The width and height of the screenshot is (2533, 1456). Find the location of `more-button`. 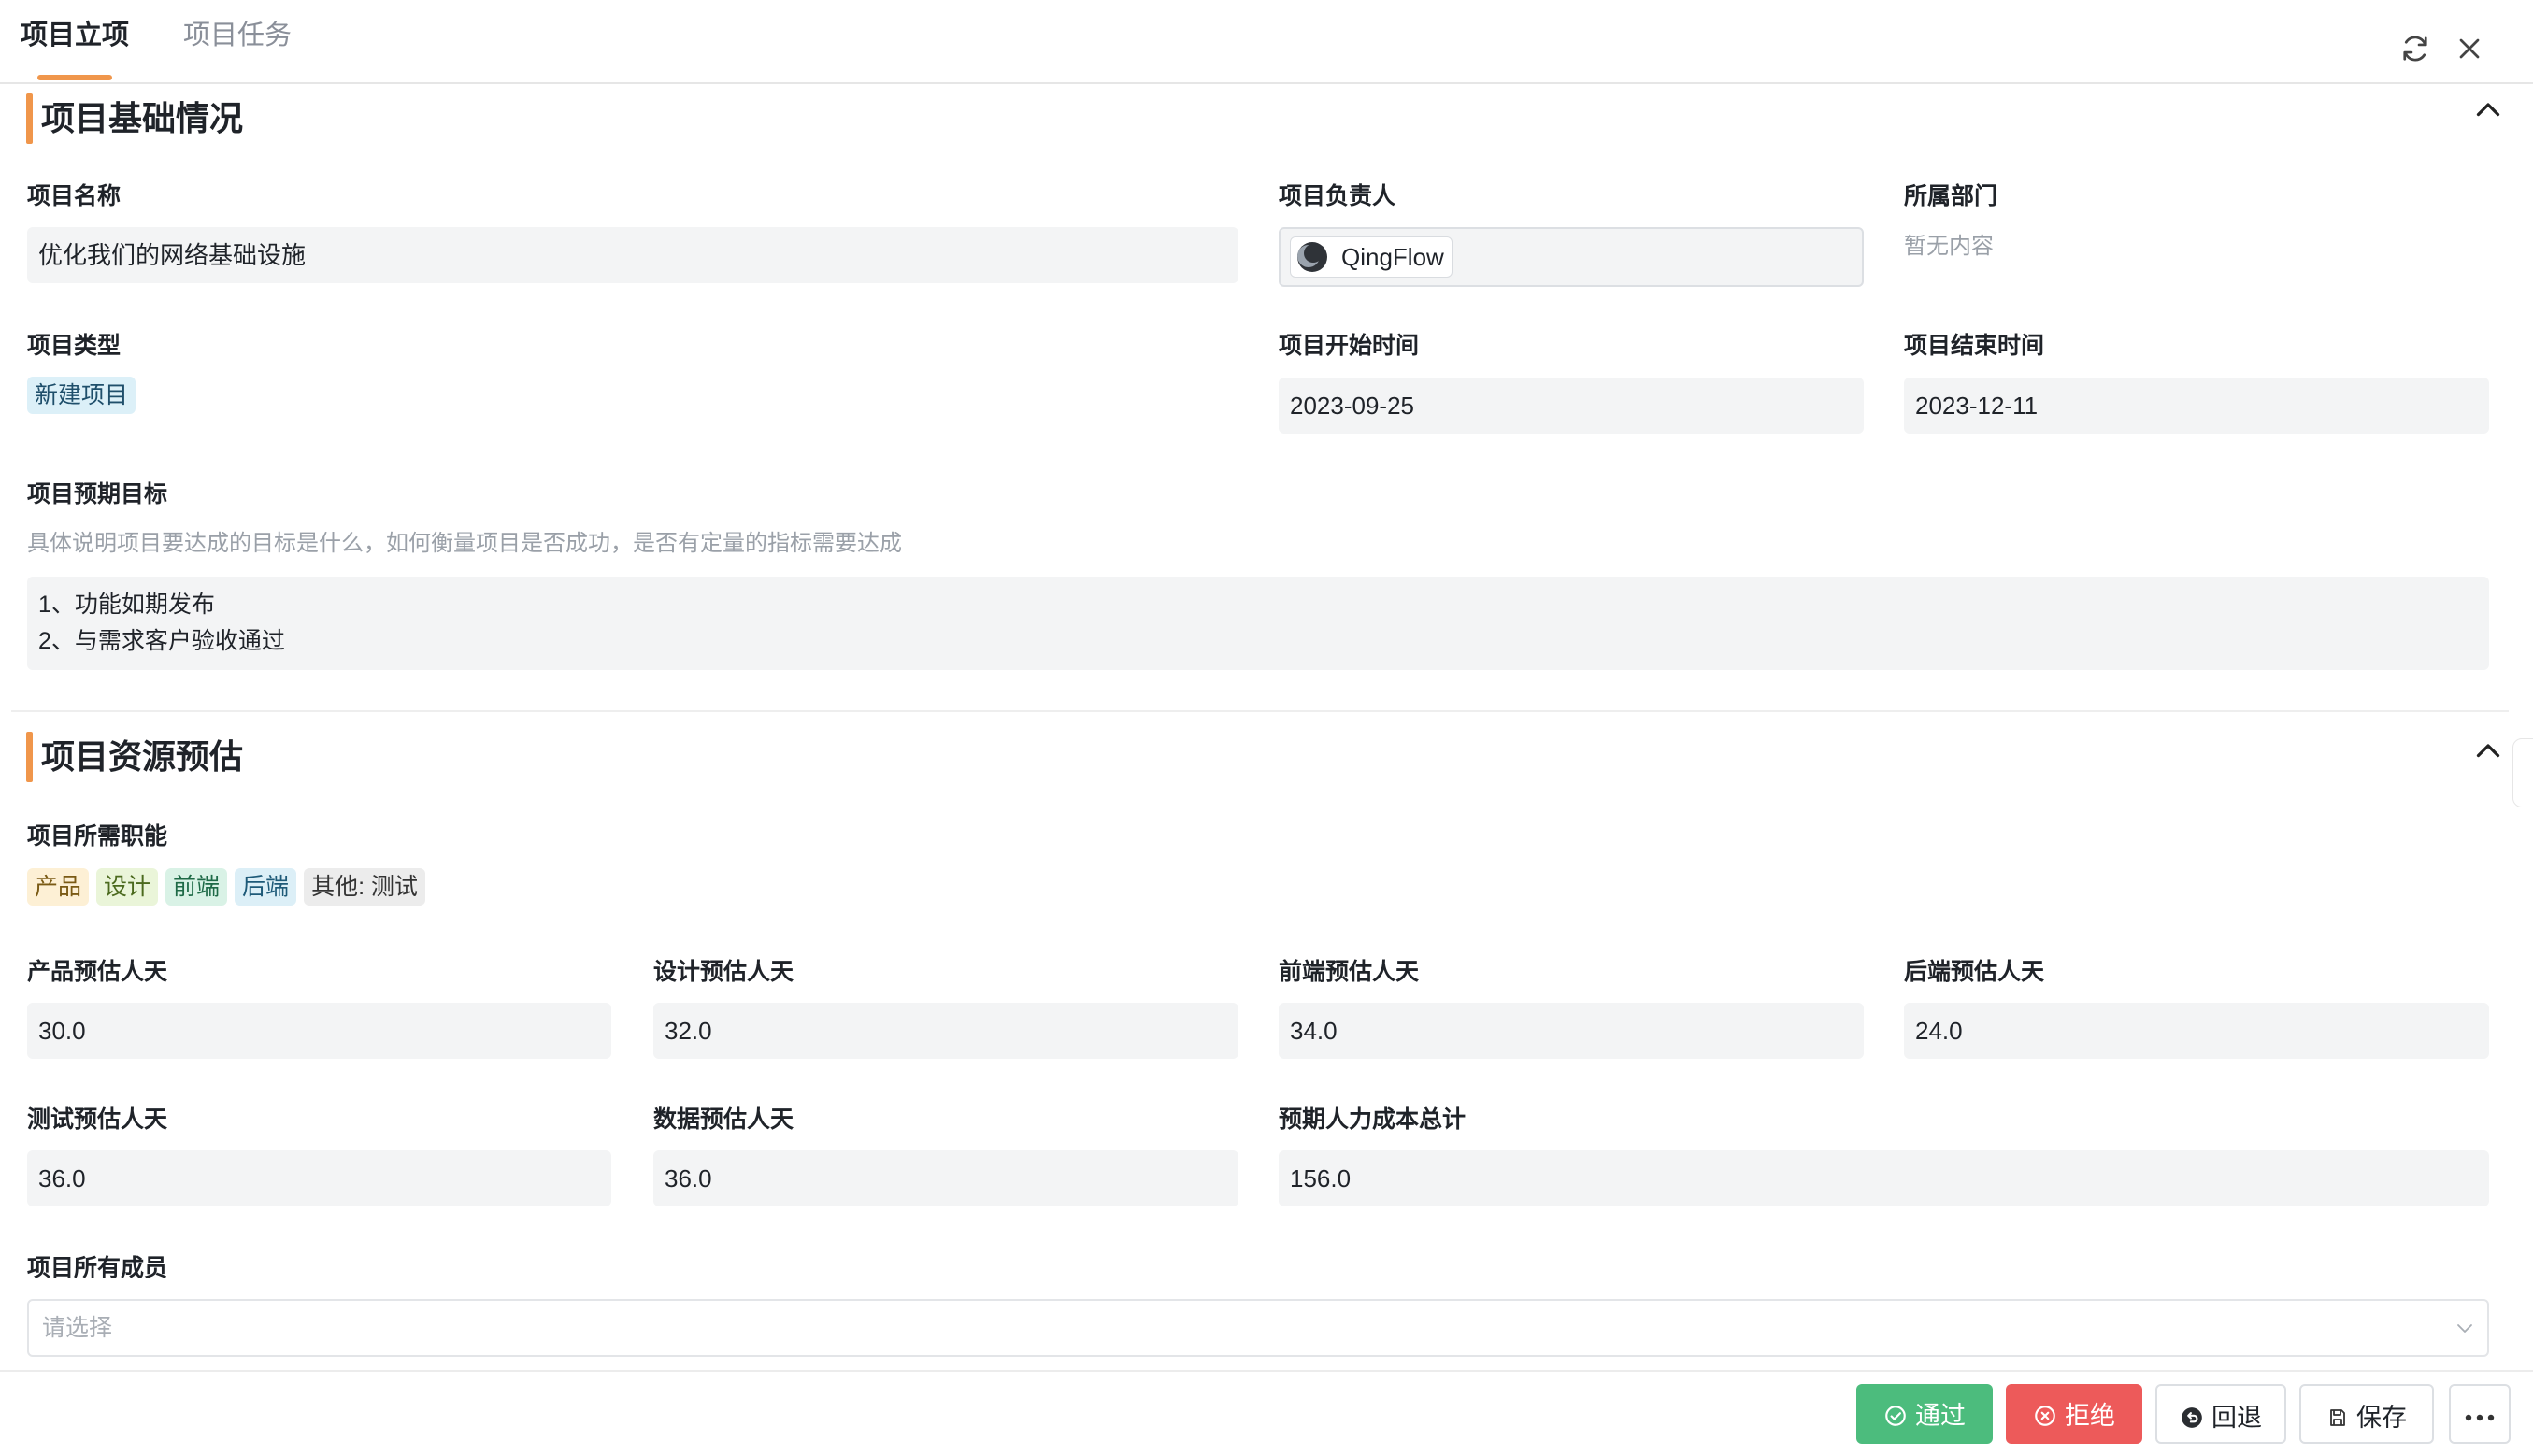

more-button is located at coordinates (2480, 1414).